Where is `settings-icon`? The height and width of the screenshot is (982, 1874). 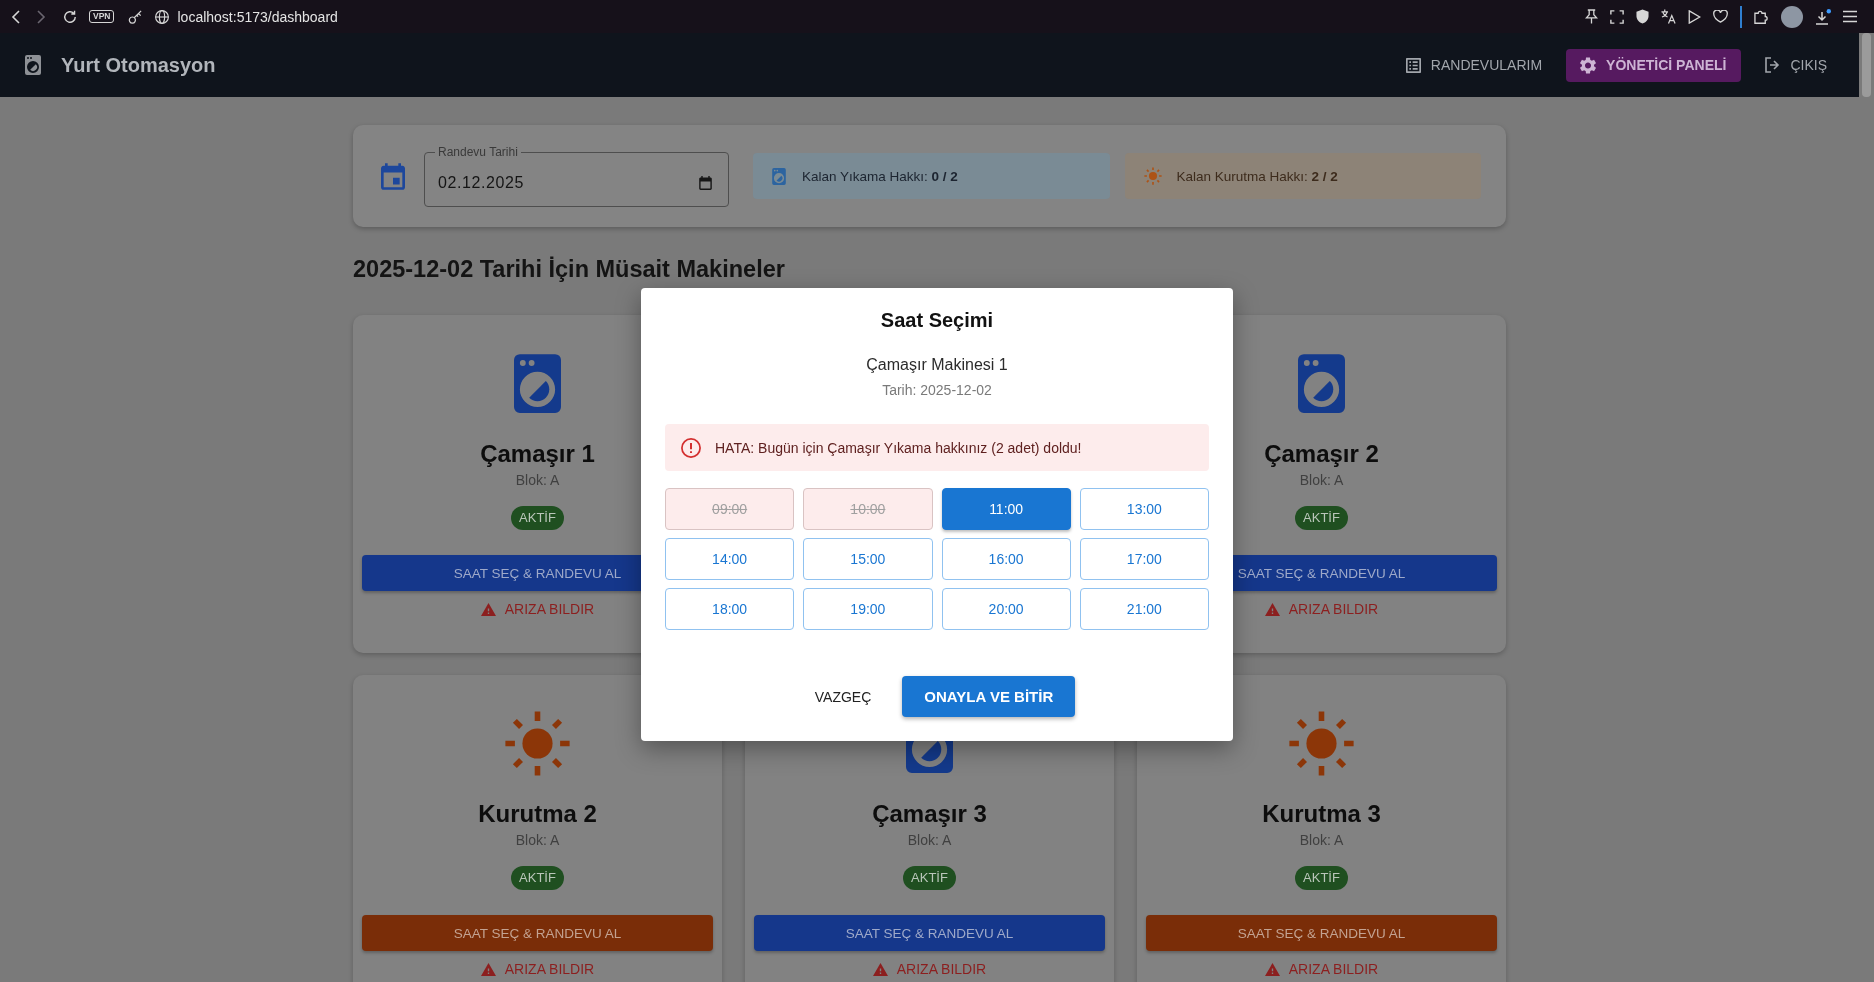
settings-icon is located at coordinates (1588, 65).